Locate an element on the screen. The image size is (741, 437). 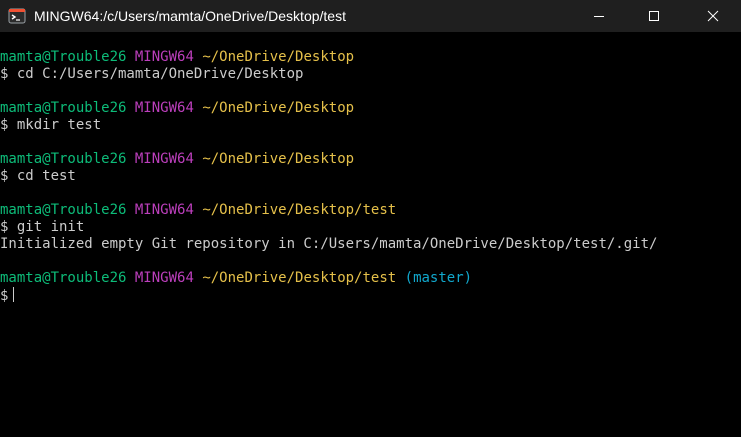
git-bash-icon is located at coordinates (17, 16).